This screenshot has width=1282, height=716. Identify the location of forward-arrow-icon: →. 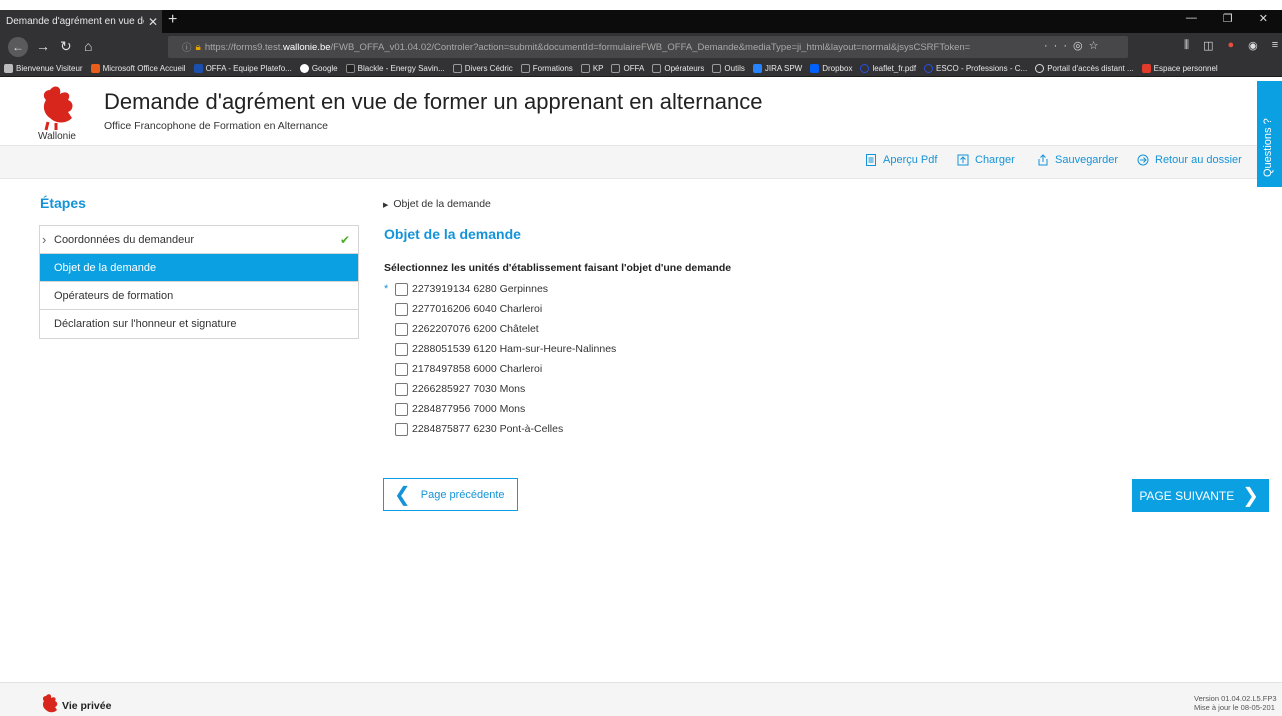
(43, 46).